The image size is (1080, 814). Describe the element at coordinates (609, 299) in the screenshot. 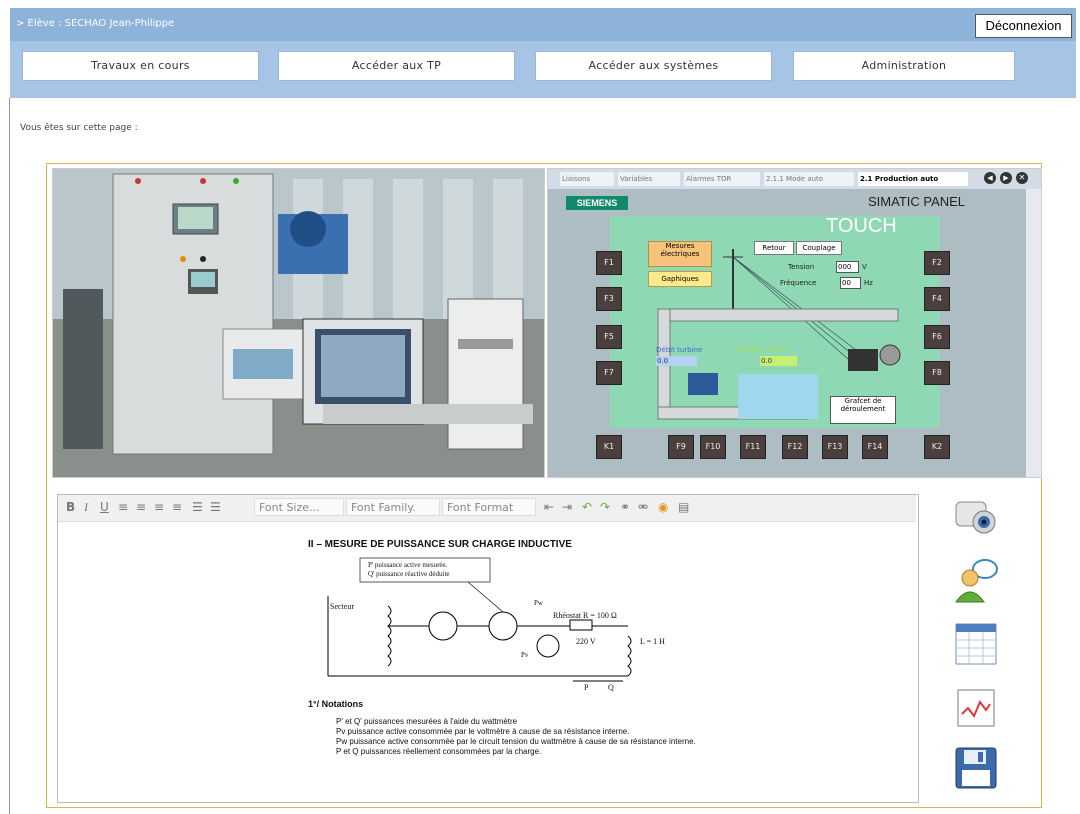

I see `f3-button: F3` at that location.